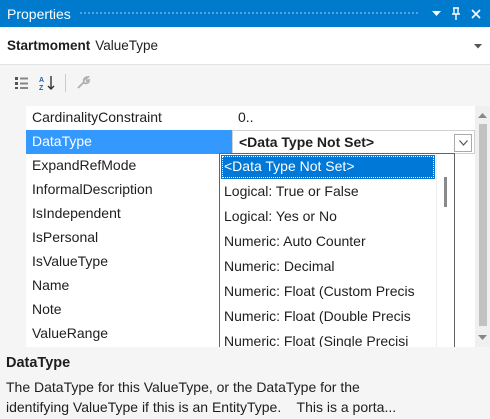 The height and width of the screenshot is (419, 490). I want to click on dropdown-button, so click(463, 143).